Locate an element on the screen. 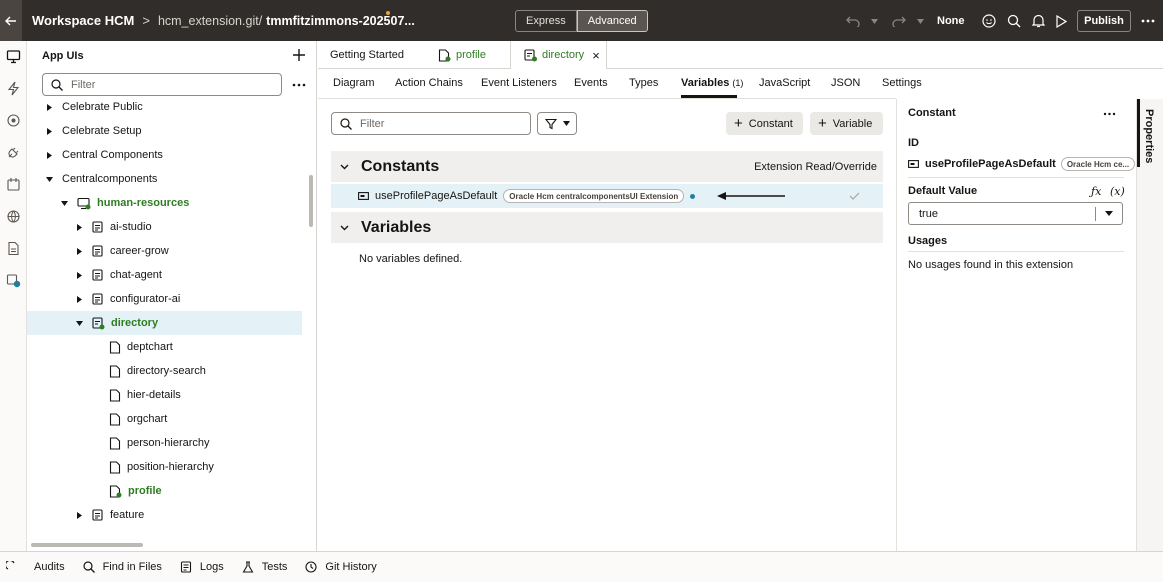 The image size is (1163, 582). tree-item-hier-details: hier-details is located at coordinates (164, 395).